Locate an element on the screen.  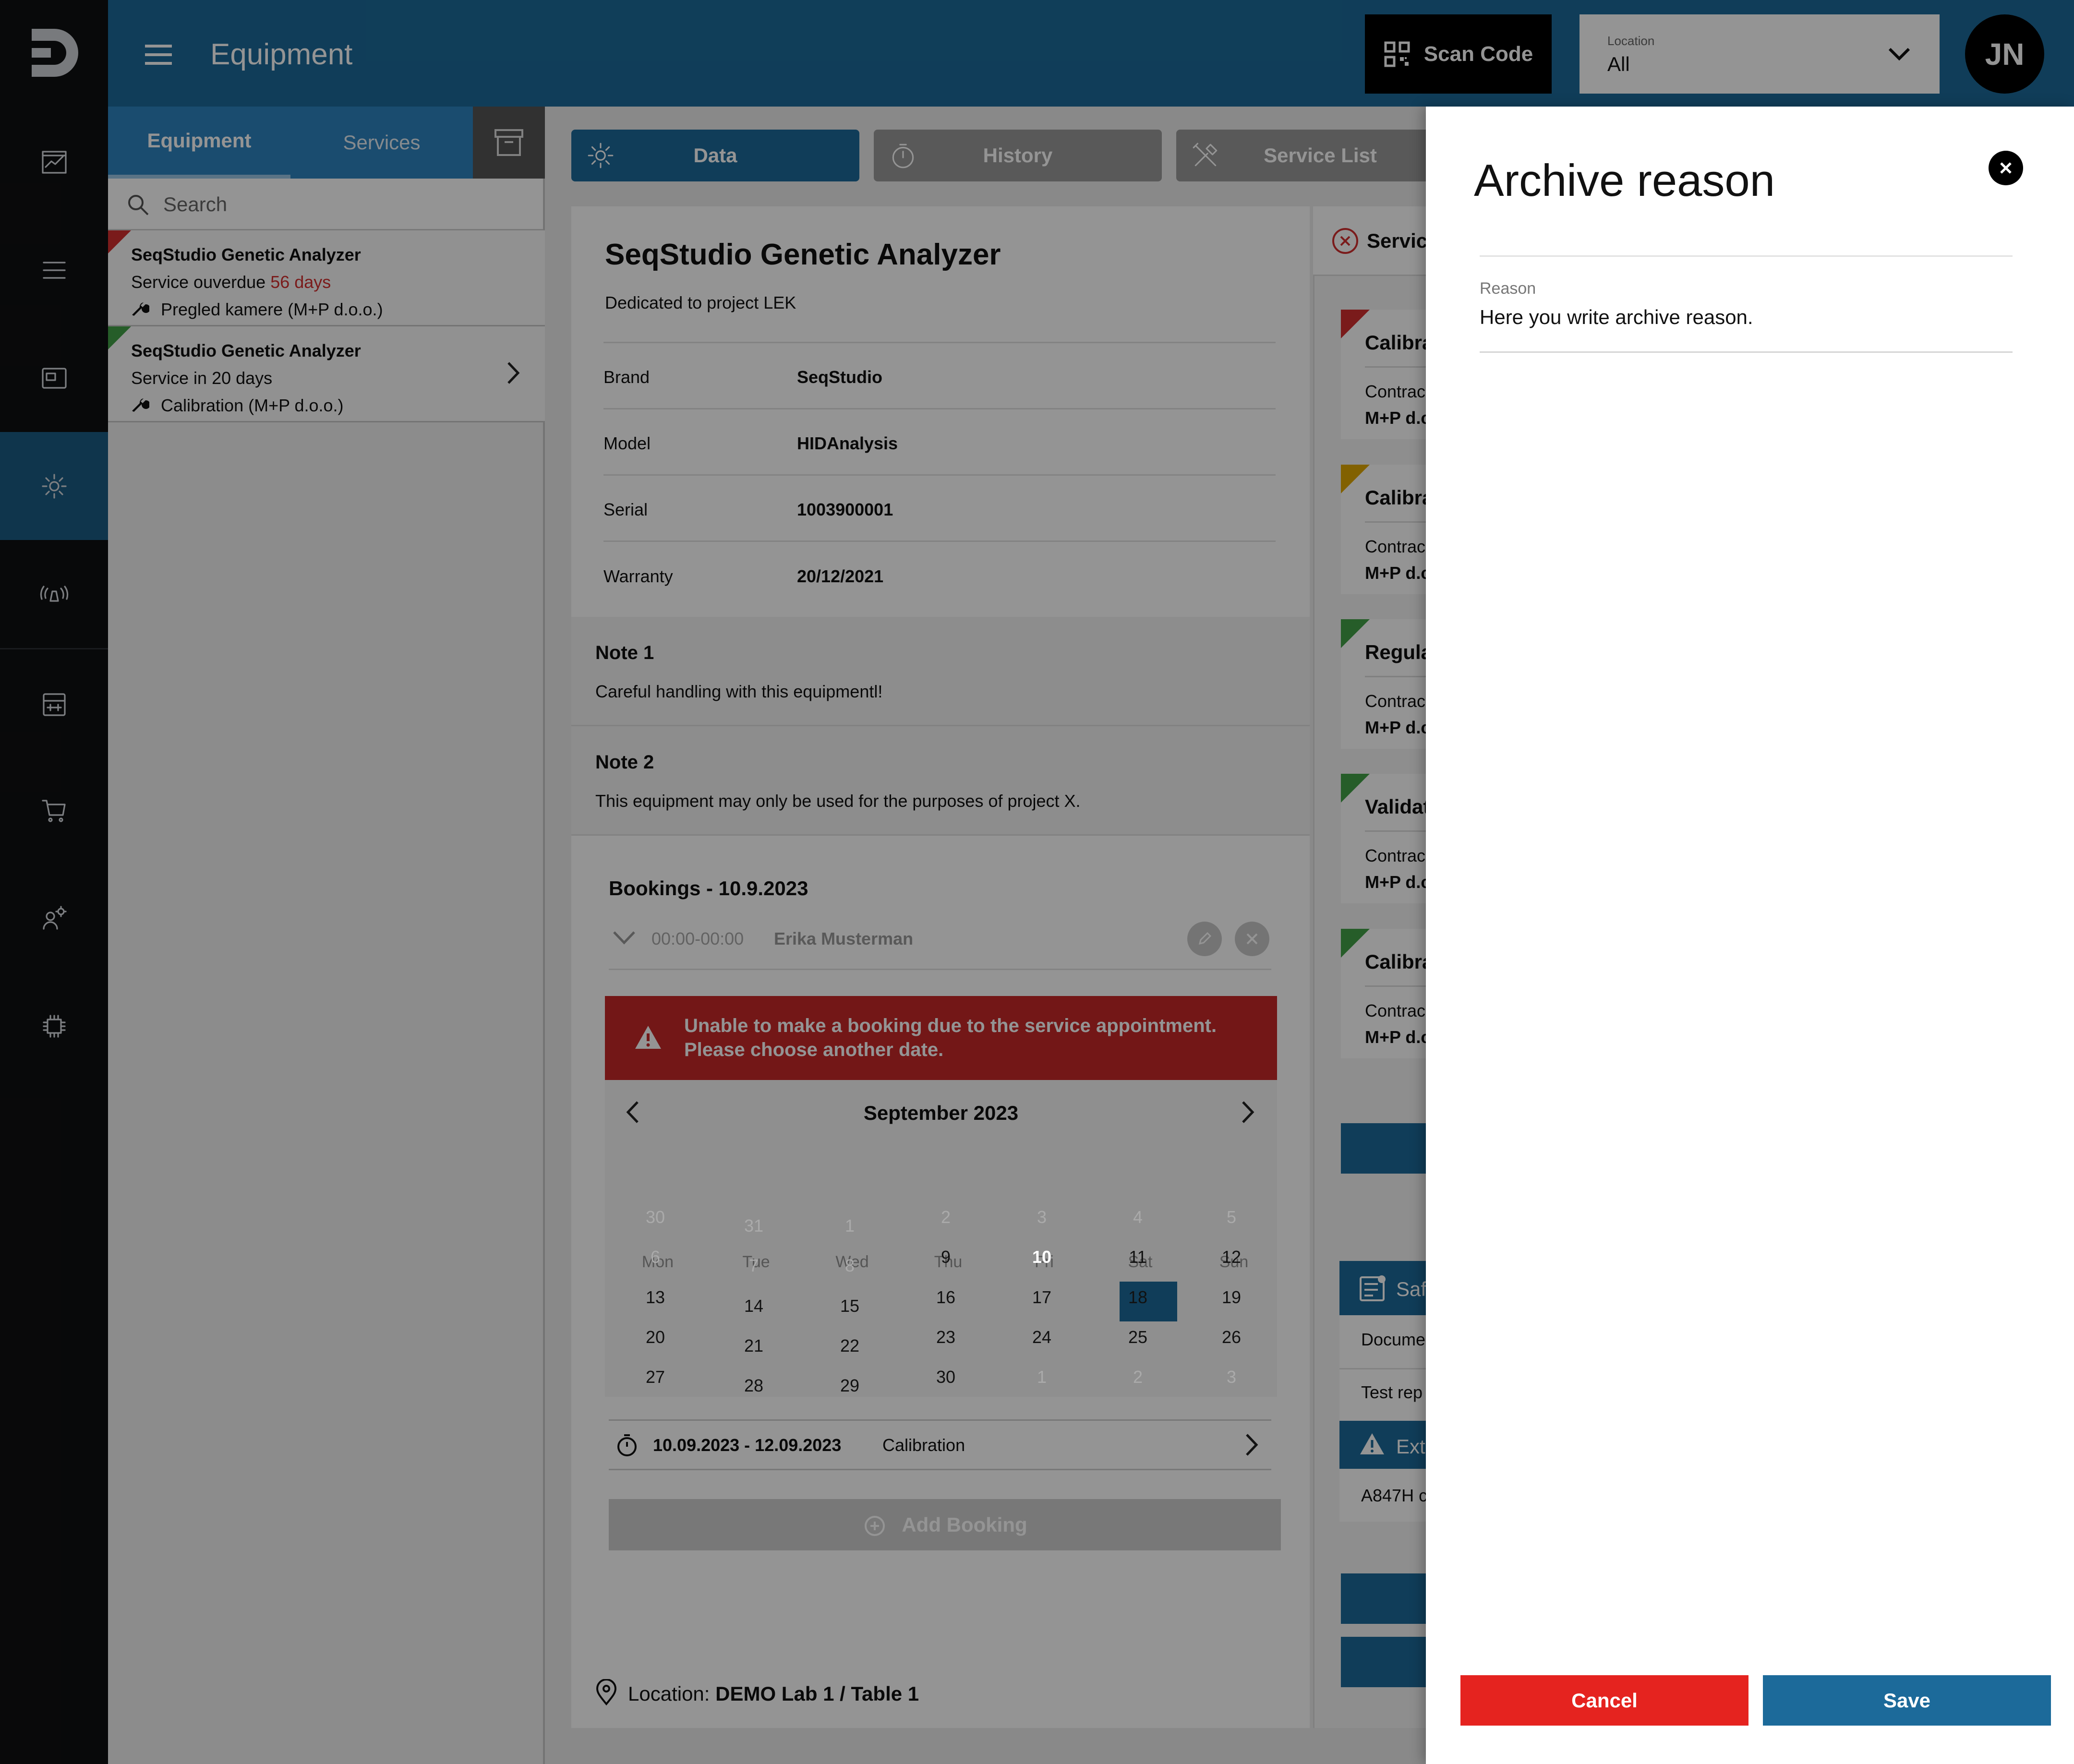
calendar-day: 12 is located at coordinates (1231, 1257).